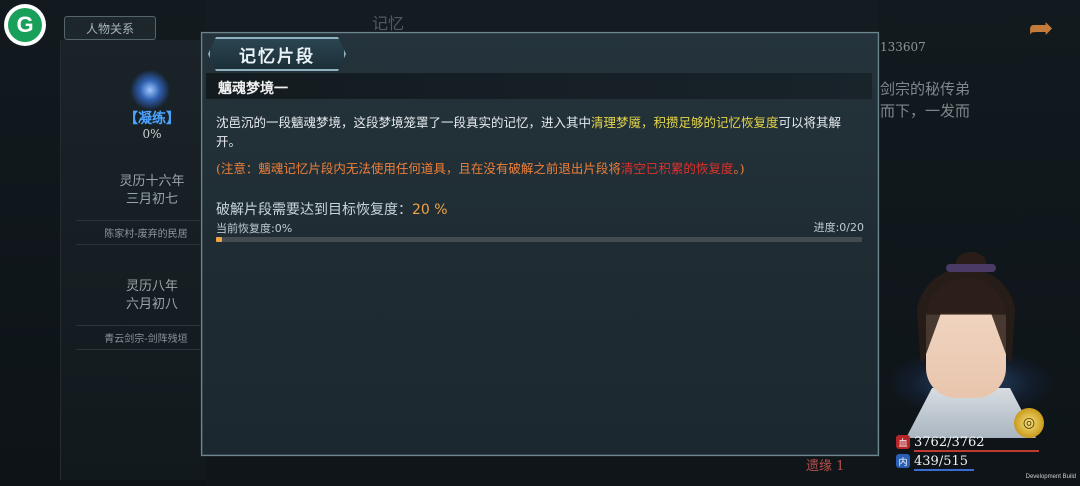 The image size is (1080, 486). I want to click on hp-icon: 血, so click(903, 442).